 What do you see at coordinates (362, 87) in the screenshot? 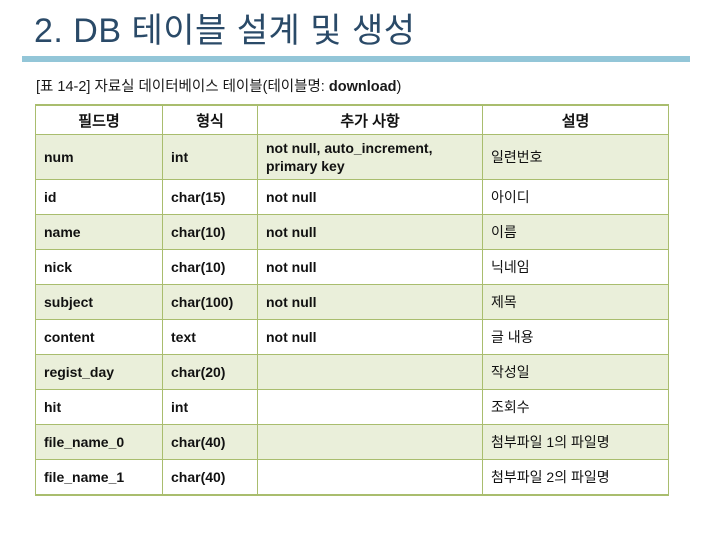
I see `table-caption-tablename: download` at bounding box center [362, 87].